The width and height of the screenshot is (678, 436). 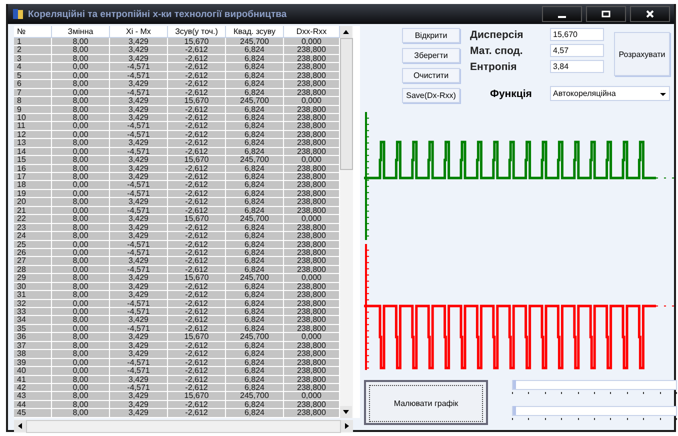 What do you see at coordinates (33, 143) in the screenshot?
I see `table-cell: 13` at bounding box center [33, 143].